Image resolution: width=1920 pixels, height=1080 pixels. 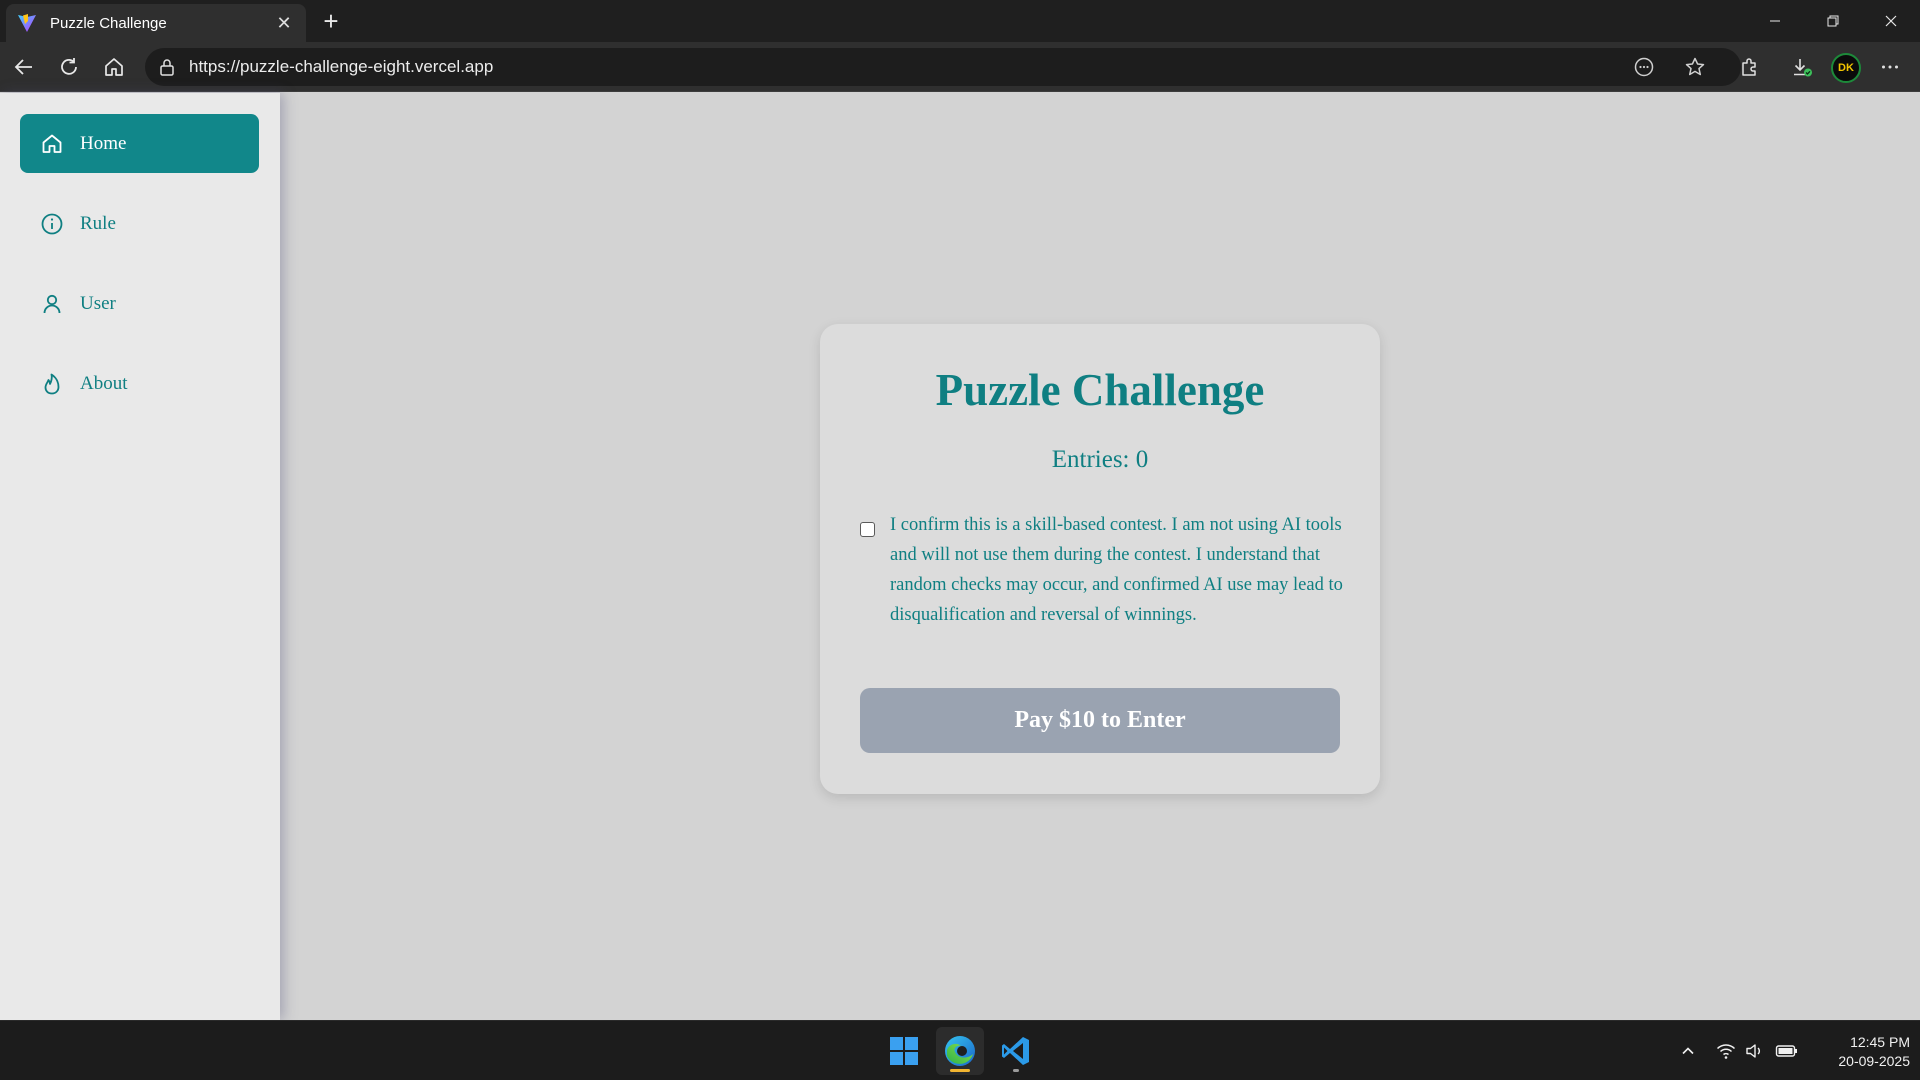 I want to click on home-icon, so click(x=52, y=144).